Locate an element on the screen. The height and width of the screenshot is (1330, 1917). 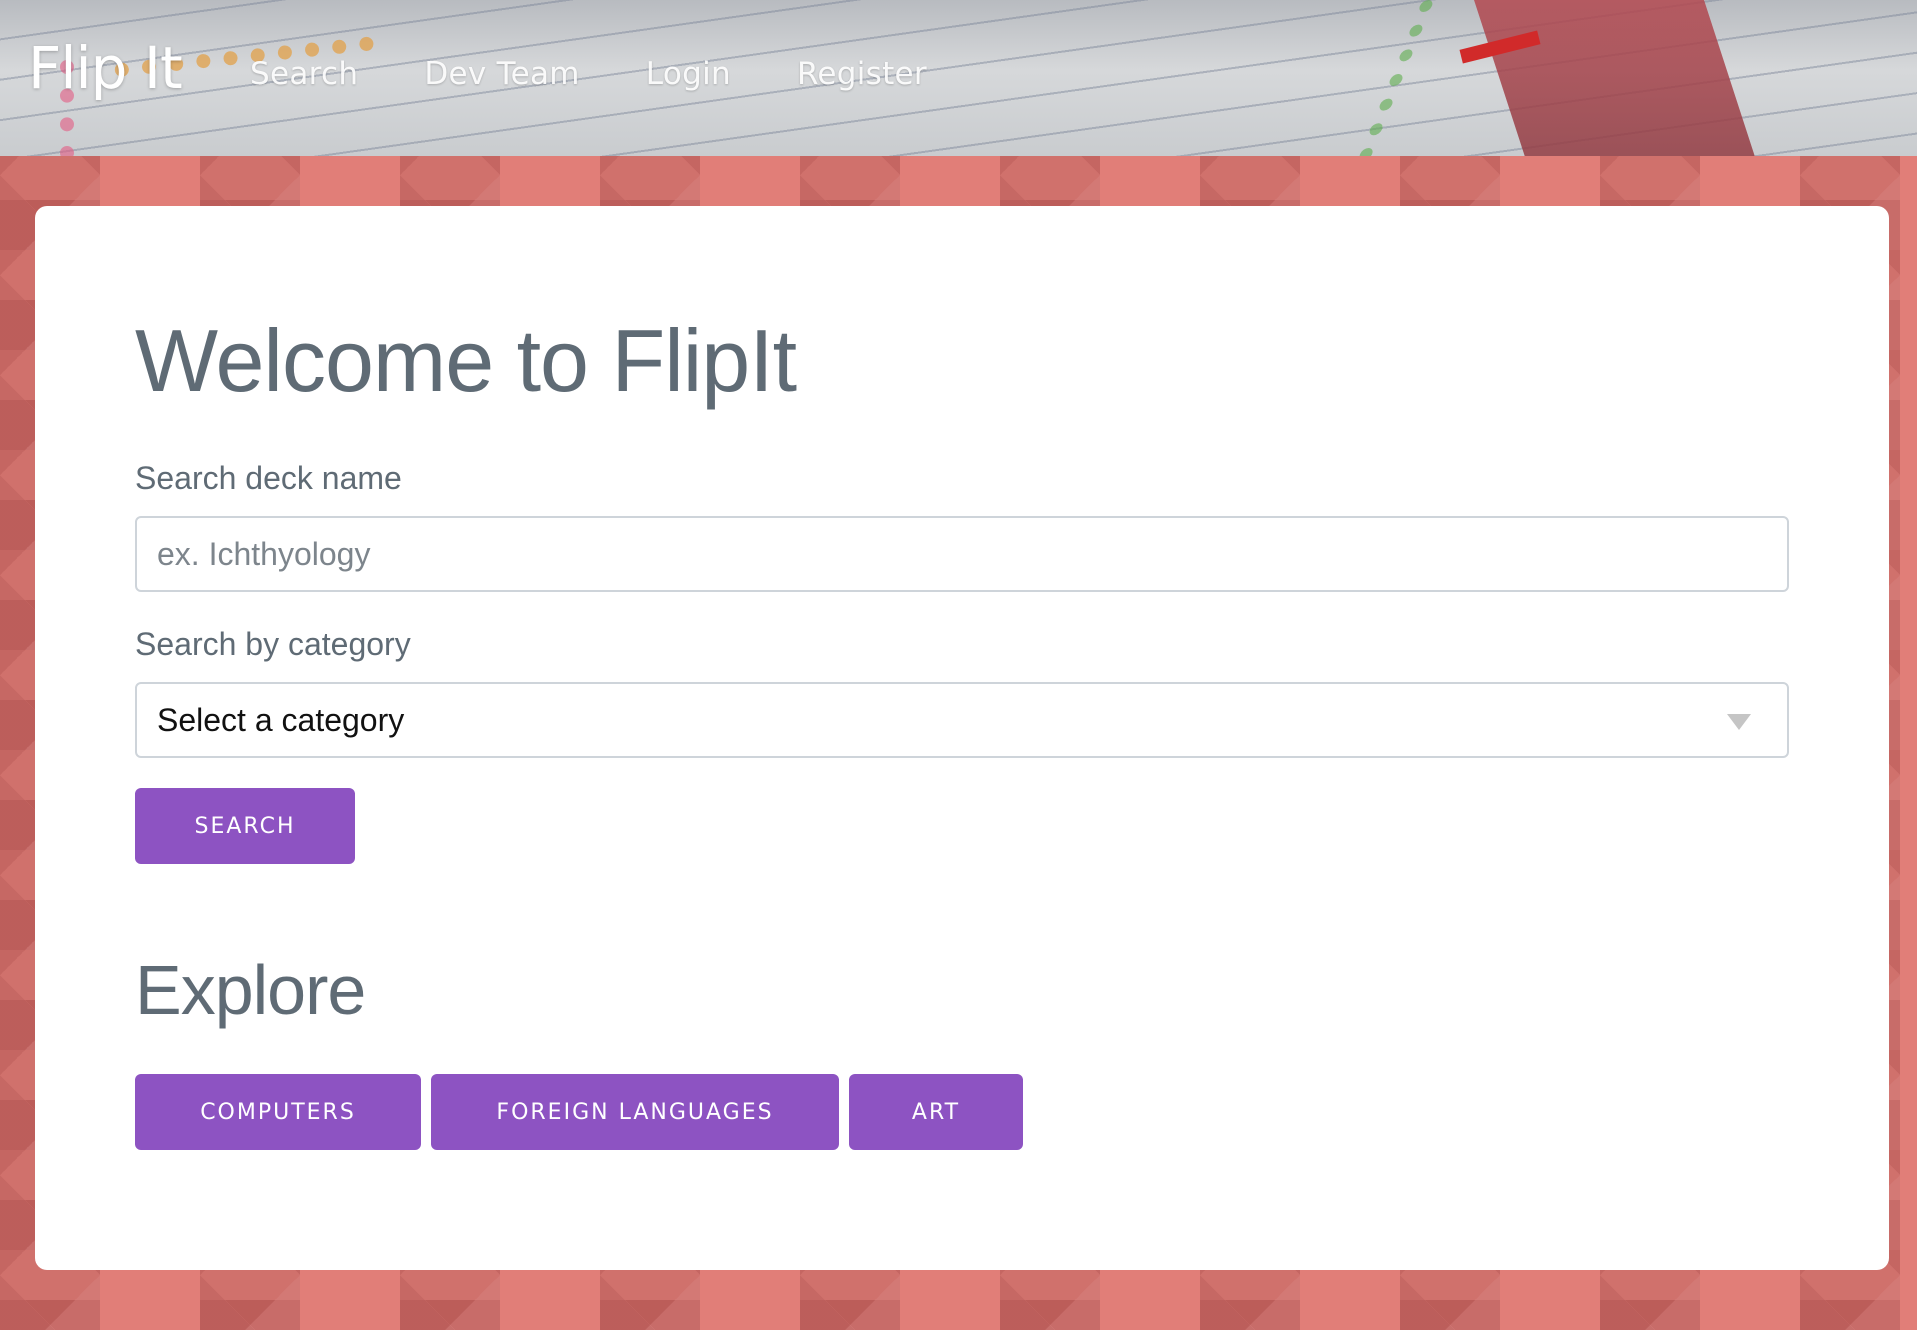
brand-logo-link: Flip It is located at coordinates (105, 68).